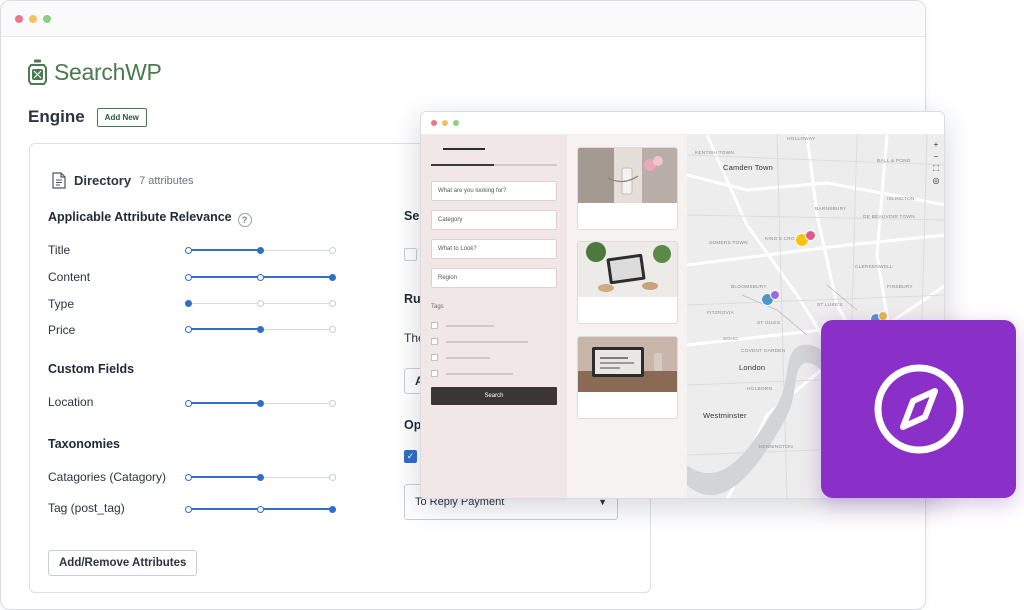  Describe the element at coordinates (730, 339) in the screenshot. I see `map-label: SOHO` at that location.